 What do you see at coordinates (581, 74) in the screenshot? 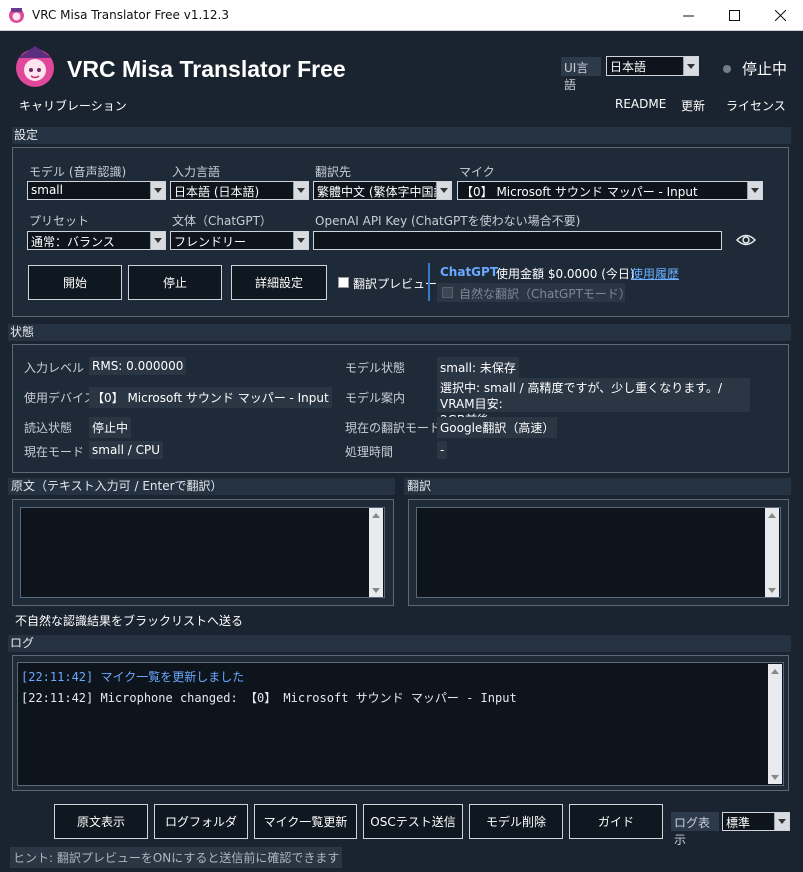
I see `ui-language-label: UI言語` at bounding box center [581, 74].